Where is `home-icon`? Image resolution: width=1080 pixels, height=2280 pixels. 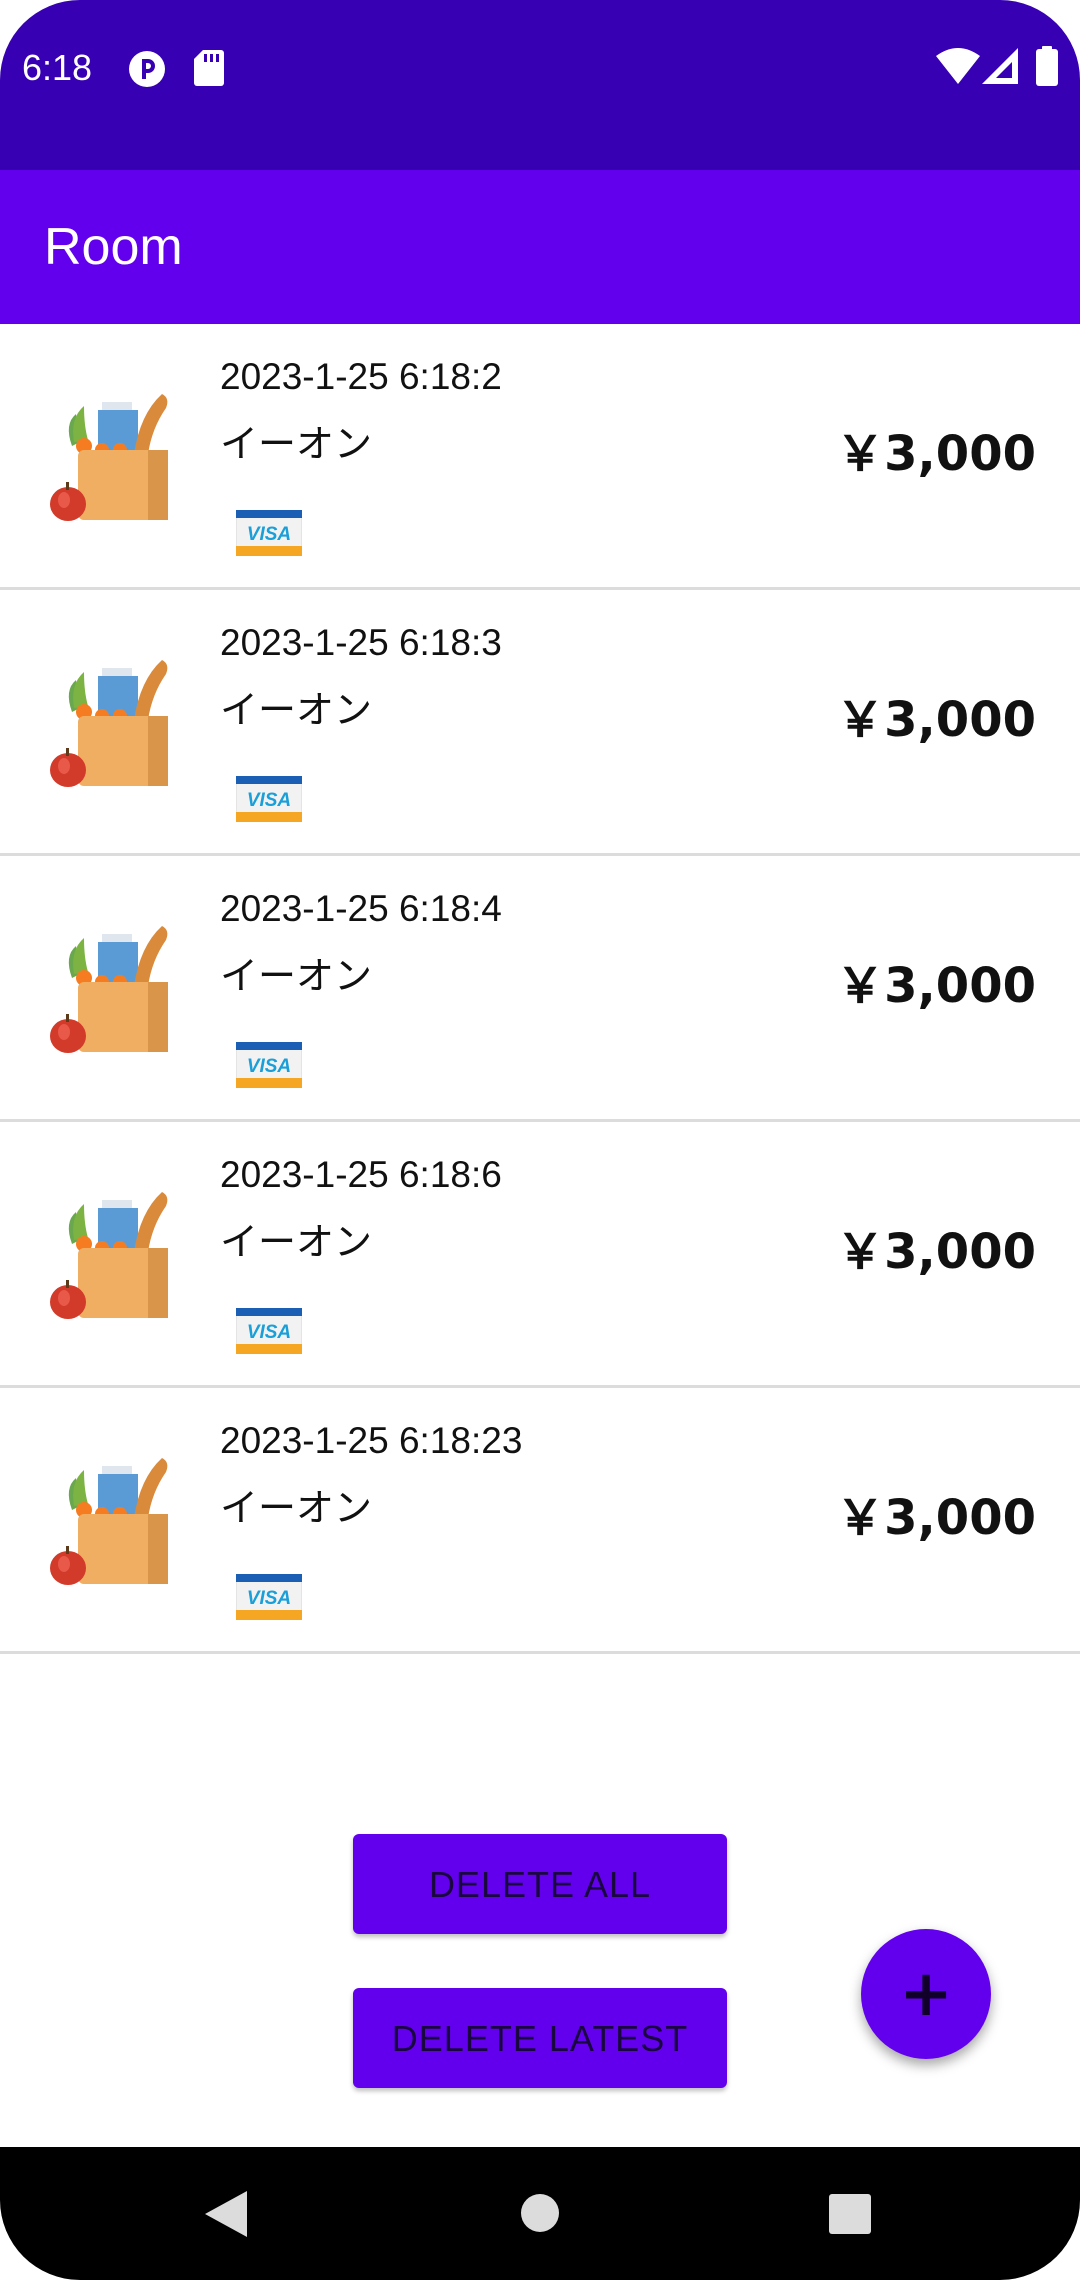 home-icon is located at coordinates (540, 2215).